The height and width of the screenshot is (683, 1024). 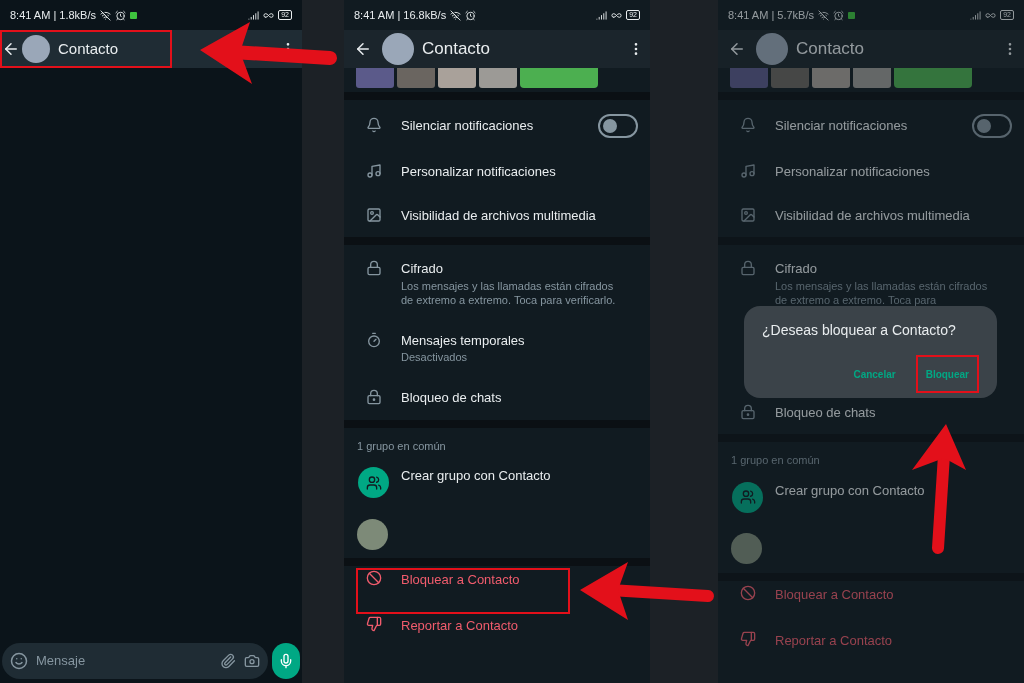 I want to click on item-subtitle: Los mensajes y las llamadas están cifrados de extremo a extremo. Toca para verificarlo., so click(x=509, y=292).